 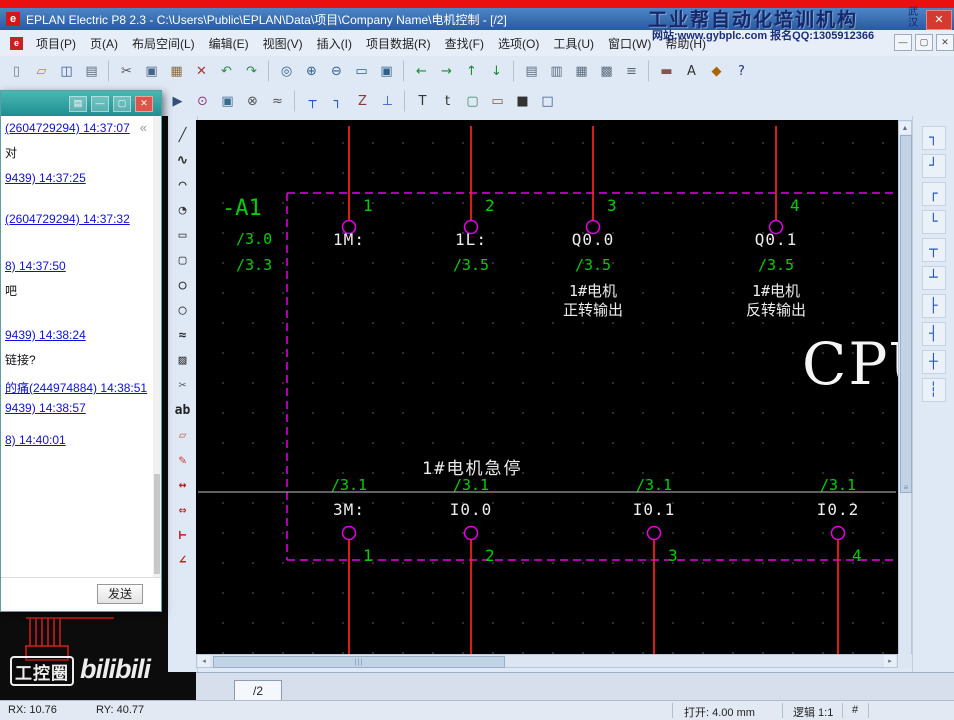 I want to click on chat-close-icon: ✕, so click(x=144, y=103).